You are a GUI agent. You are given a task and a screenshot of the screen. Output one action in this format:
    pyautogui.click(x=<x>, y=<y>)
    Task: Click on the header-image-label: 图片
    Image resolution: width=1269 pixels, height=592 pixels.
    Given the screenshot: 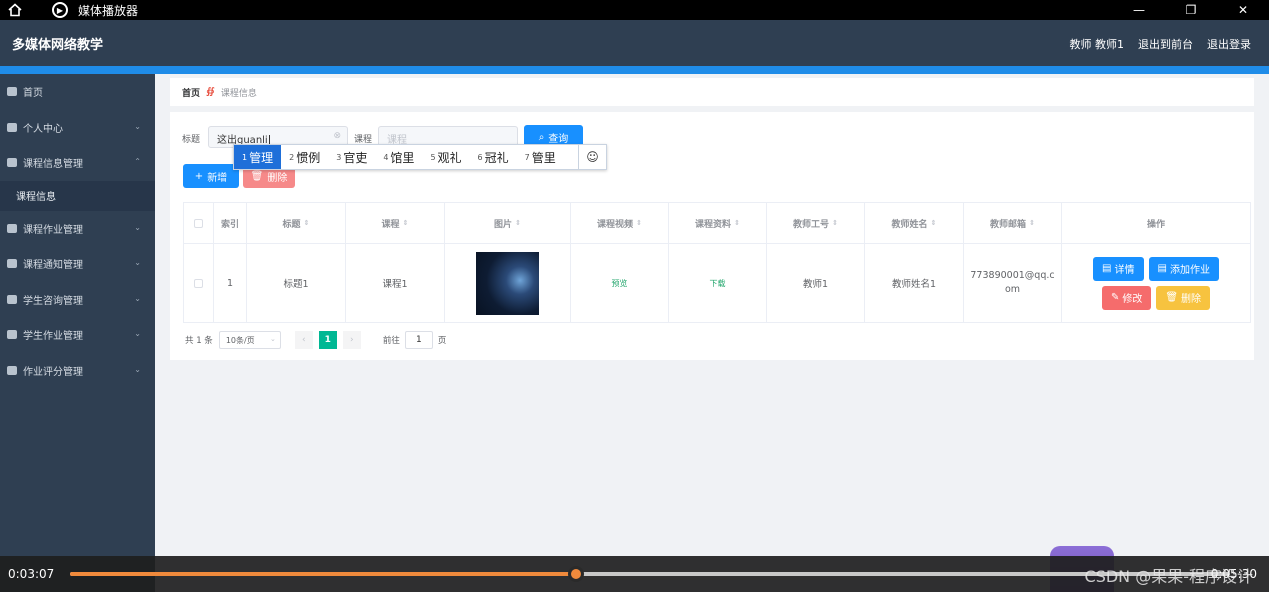 What is the action you would take?
    pyautogui.click(x=503, y=224)
    